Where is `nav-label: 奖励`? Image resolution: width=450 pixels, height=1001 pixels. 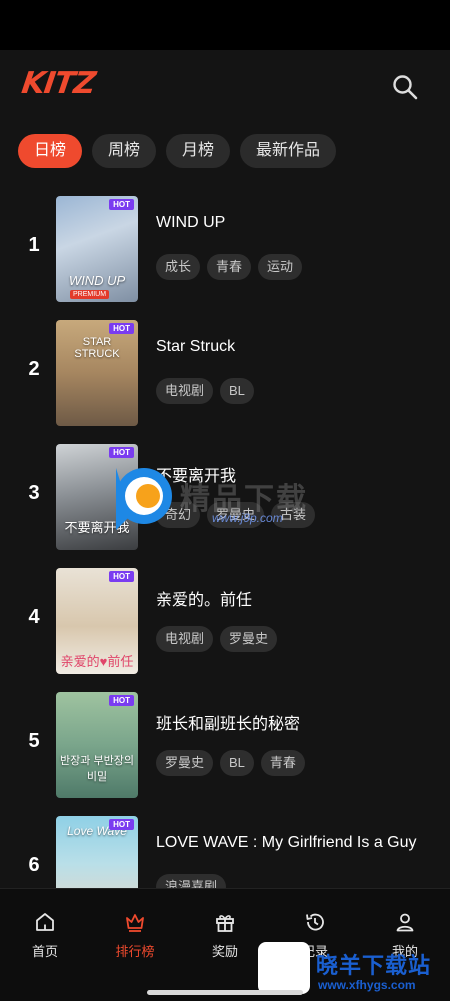
nav-label: 奖励 is located at coordinates (224, 951).